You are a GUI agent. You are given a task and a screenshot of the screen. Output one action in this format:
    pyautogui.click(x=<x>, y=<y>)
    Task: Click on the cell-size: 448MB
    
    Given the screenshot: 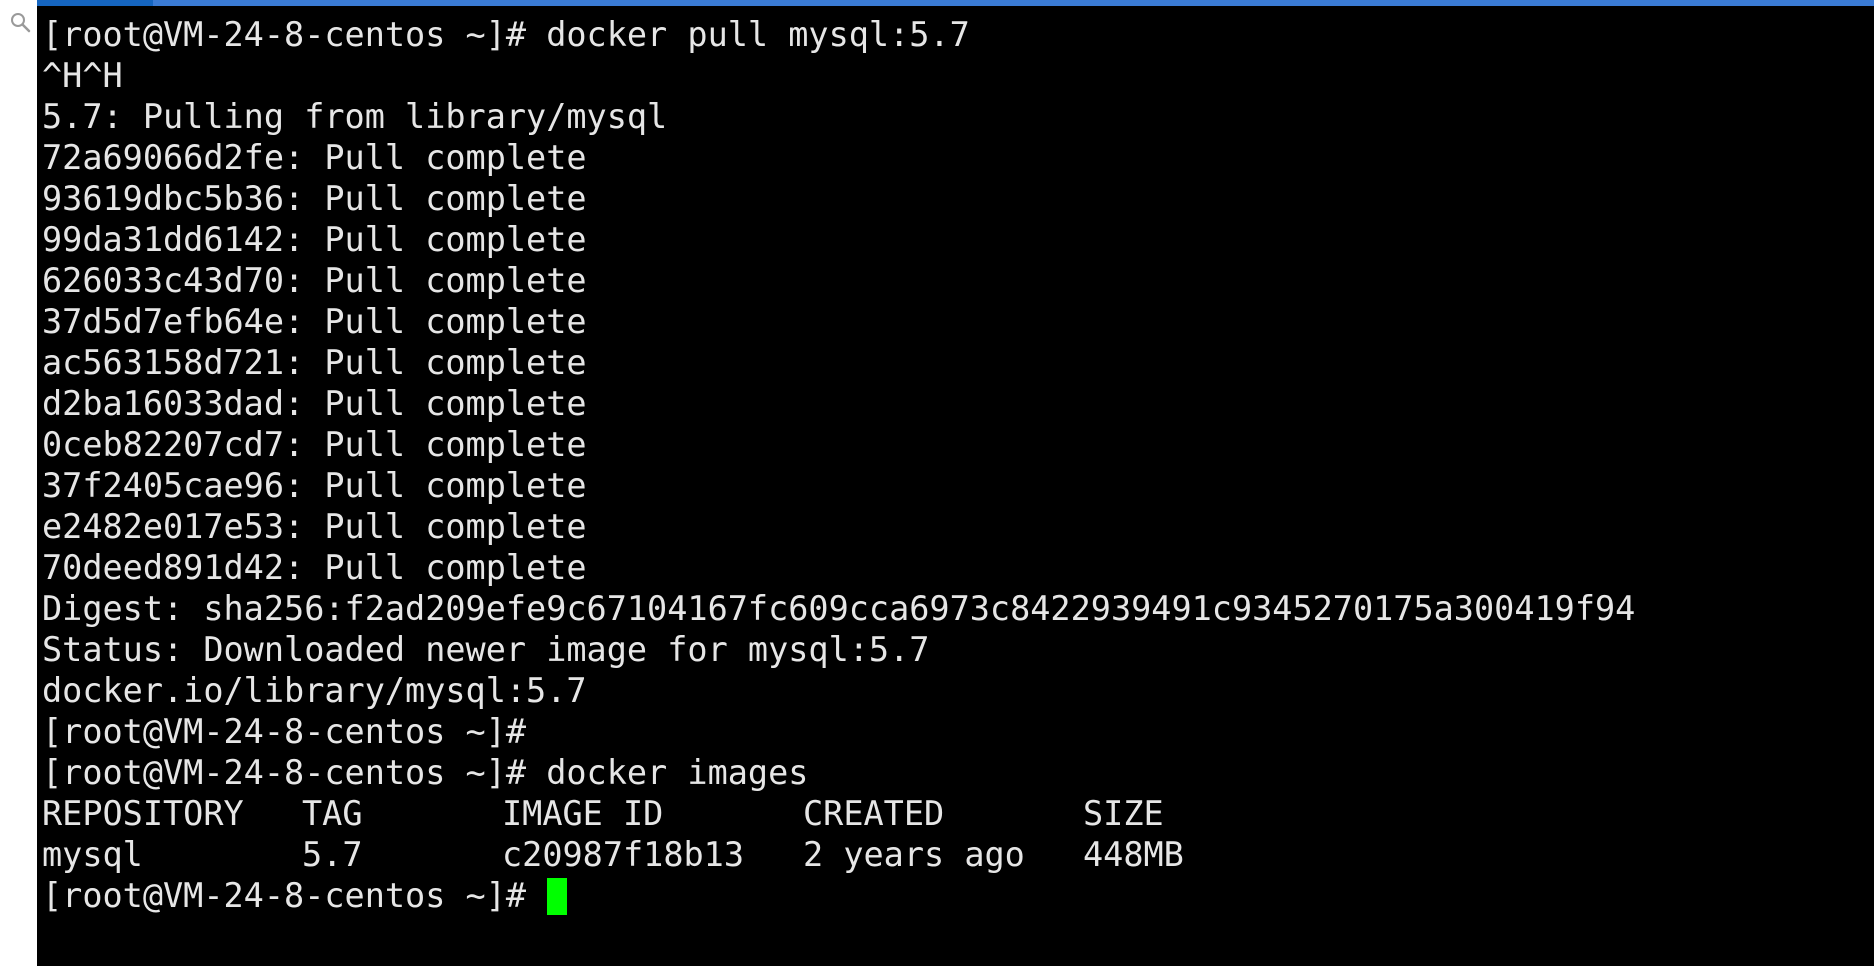 What is the action you would take?
    pyautogui.click(x=1133, y=854)
    